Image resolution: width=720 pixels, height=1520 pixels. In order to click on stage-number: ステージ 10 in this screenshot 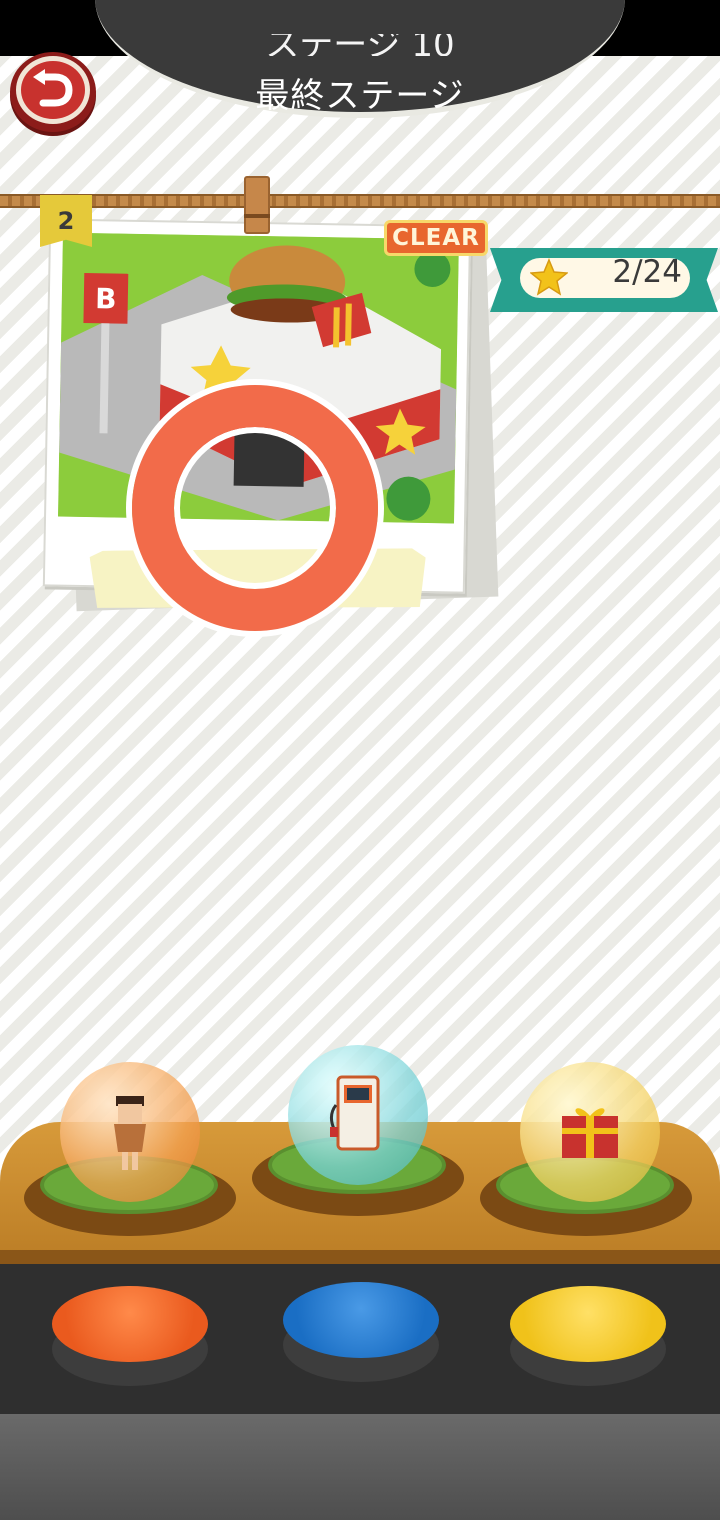, I will do `click(360, 45)`.